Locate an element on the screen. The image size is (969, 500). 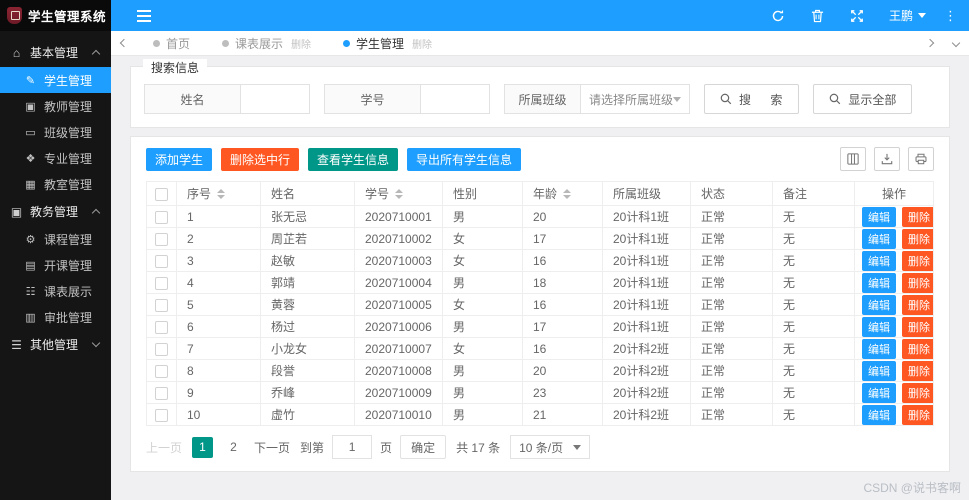
search-panel-title: 搜索信息 is located at coordinates (175, 67).